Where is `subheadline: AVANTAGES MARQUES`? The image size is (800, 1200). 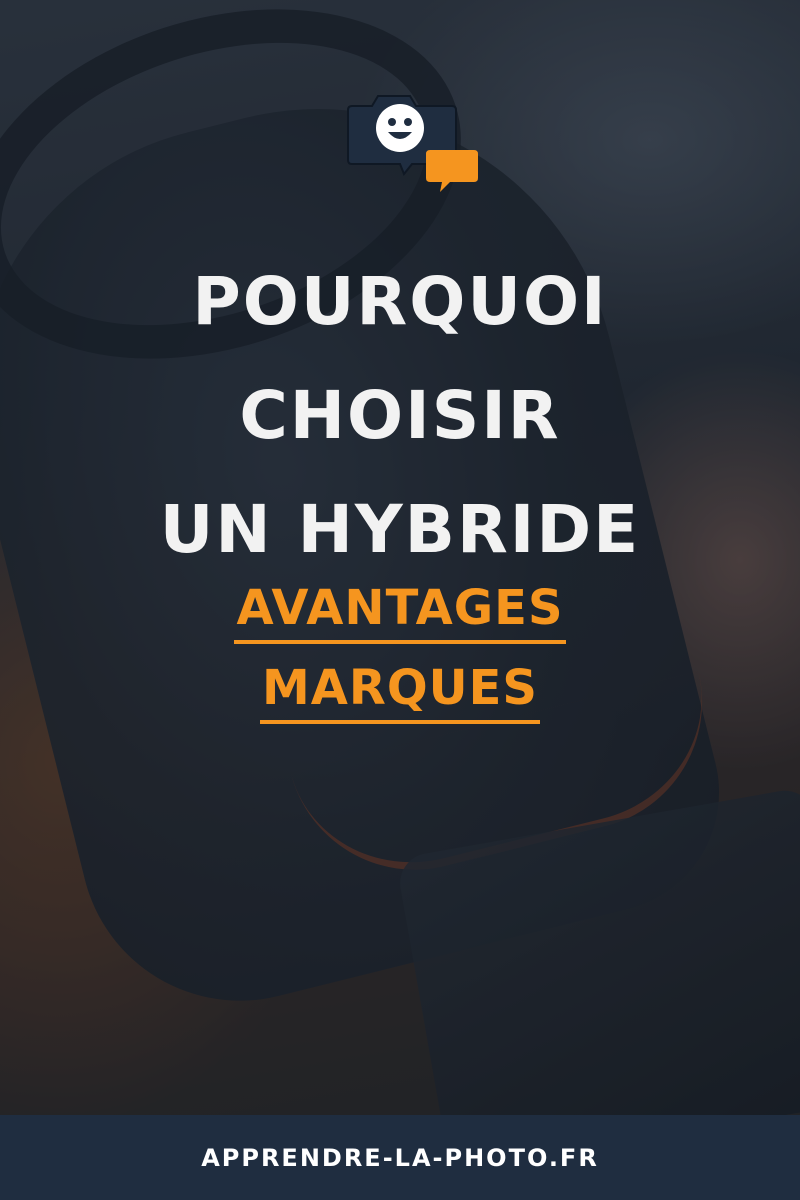
subheadline: AVANTAGES MARQUES is located at coordinates (400, 658).